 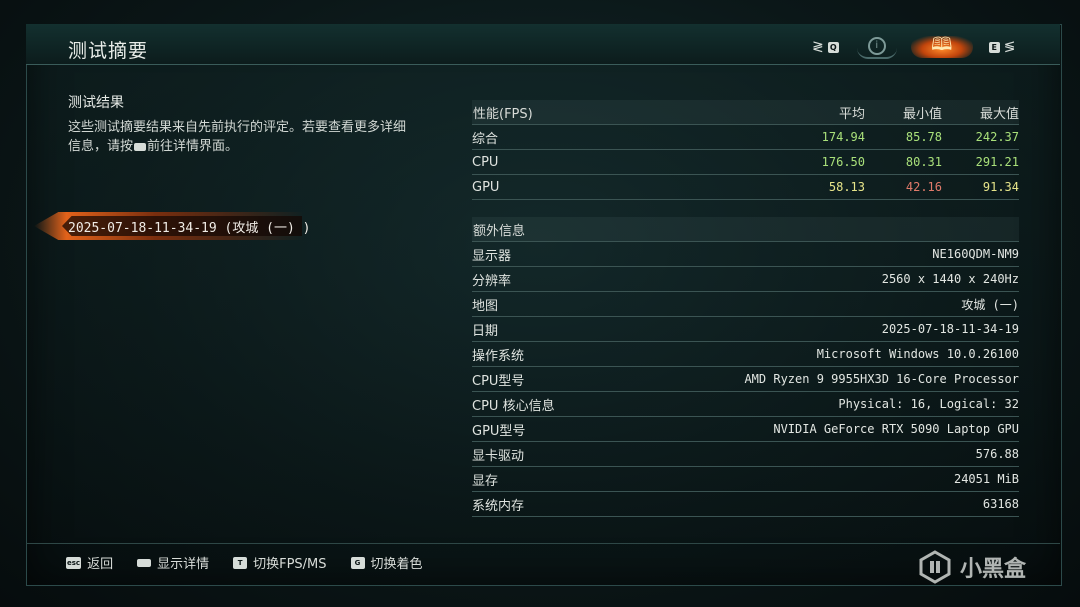 What do you see at coordinates (74, 562) in the screenshot?
I see `esc-key-icon: esc` at bounding box center [74, 562].